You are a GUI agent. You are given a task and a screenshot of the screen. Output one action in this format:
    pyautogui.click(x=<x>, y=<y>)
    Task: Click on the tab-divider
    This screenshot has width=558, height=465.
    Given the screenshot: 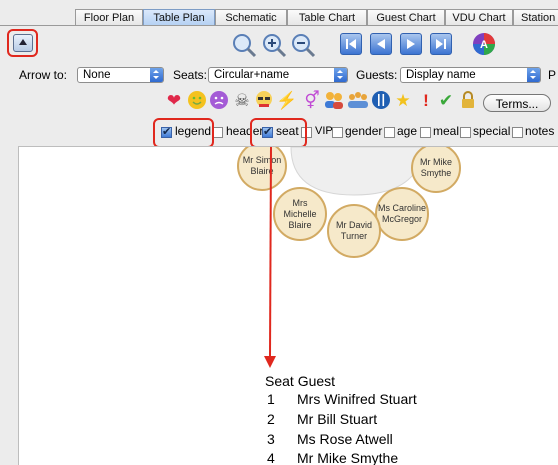 What is the action you would take?
    pyautogui.click(x=279, y=25)
    